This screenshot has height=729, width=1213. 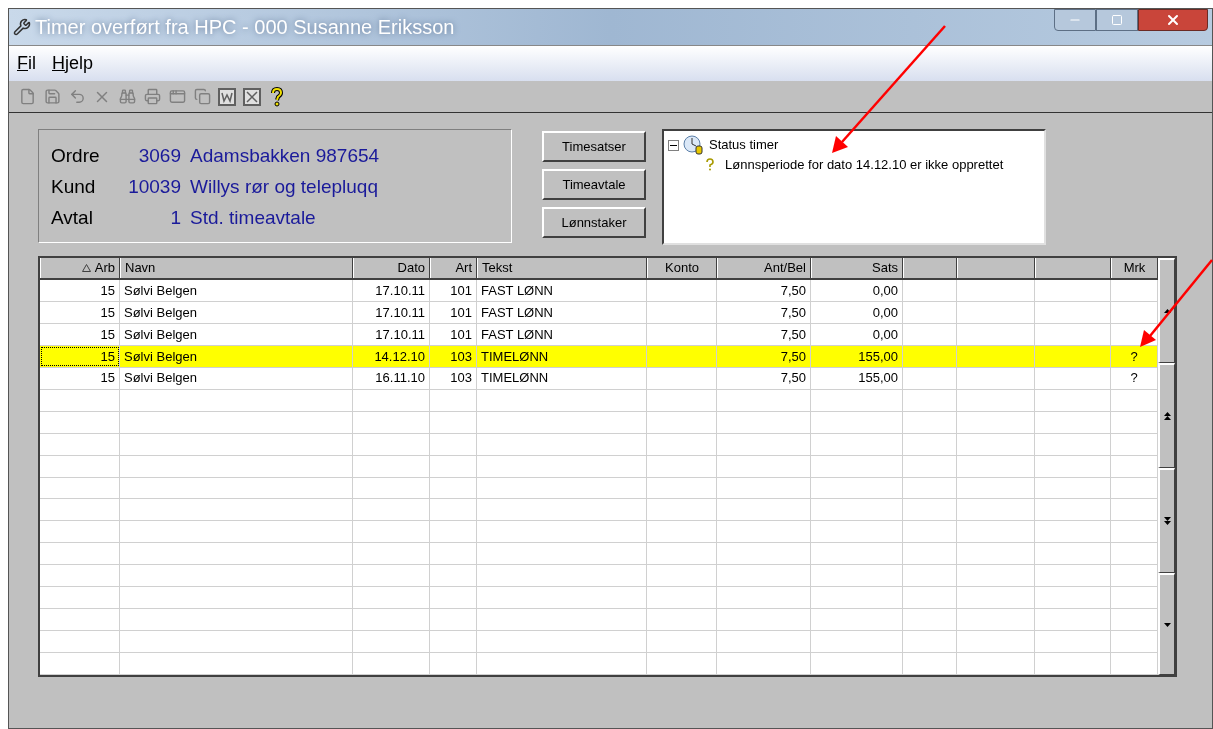 I want to click on printer-icon, so click(x=152, y=96).